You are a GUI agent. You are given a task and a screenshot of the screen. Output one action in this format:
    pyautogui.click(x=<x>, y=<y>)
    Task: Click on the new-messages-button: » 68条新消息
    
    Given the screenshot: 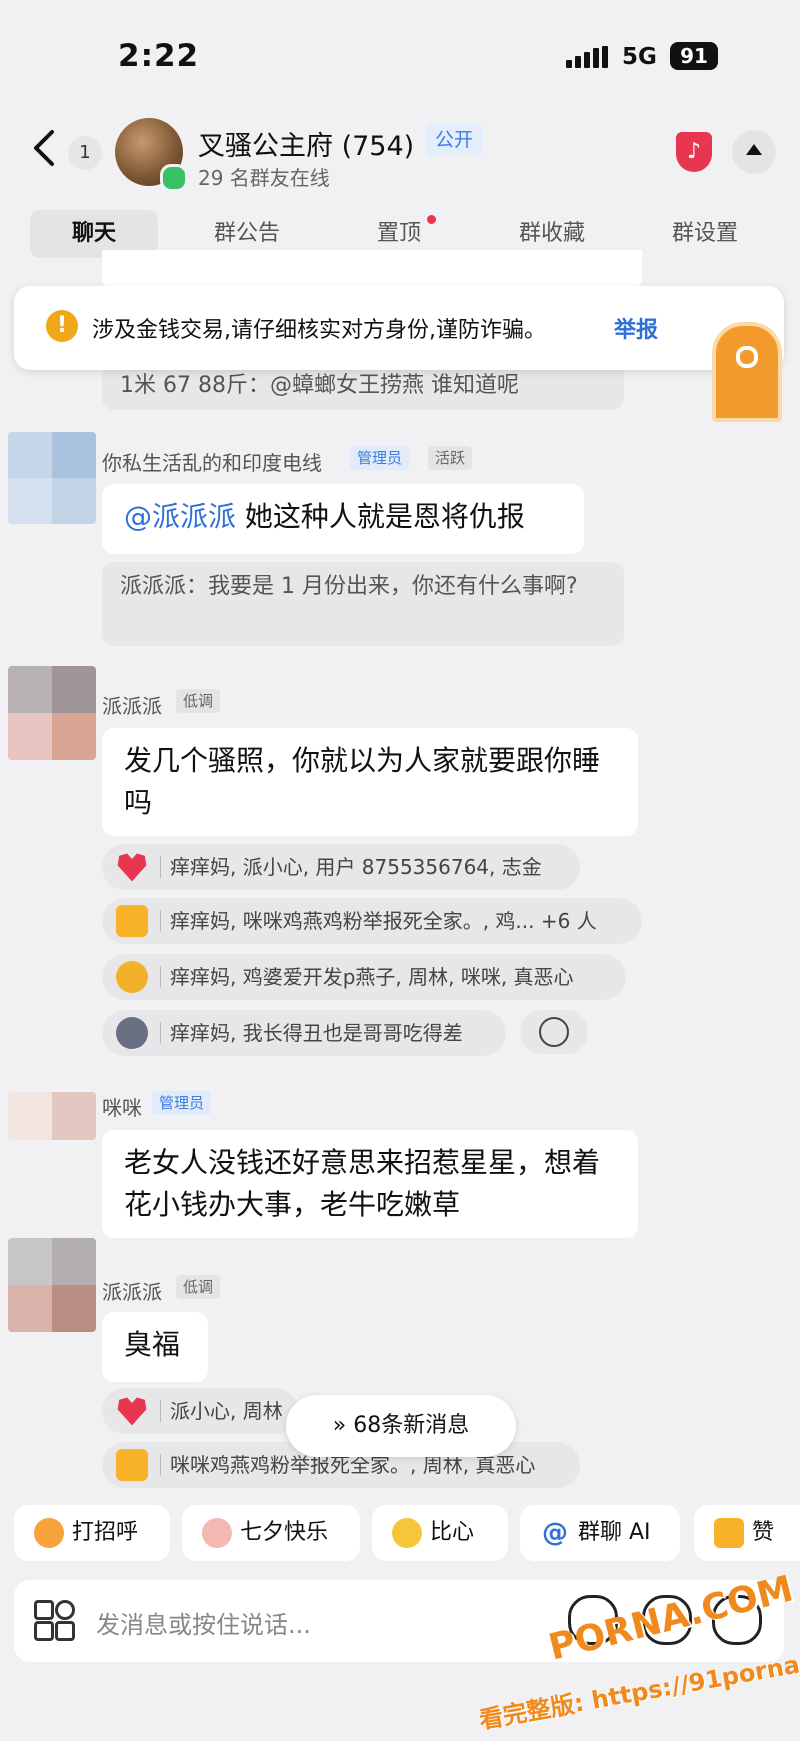 What is the action you would take?
    pyautogui.click(x=401, y=1426)
    